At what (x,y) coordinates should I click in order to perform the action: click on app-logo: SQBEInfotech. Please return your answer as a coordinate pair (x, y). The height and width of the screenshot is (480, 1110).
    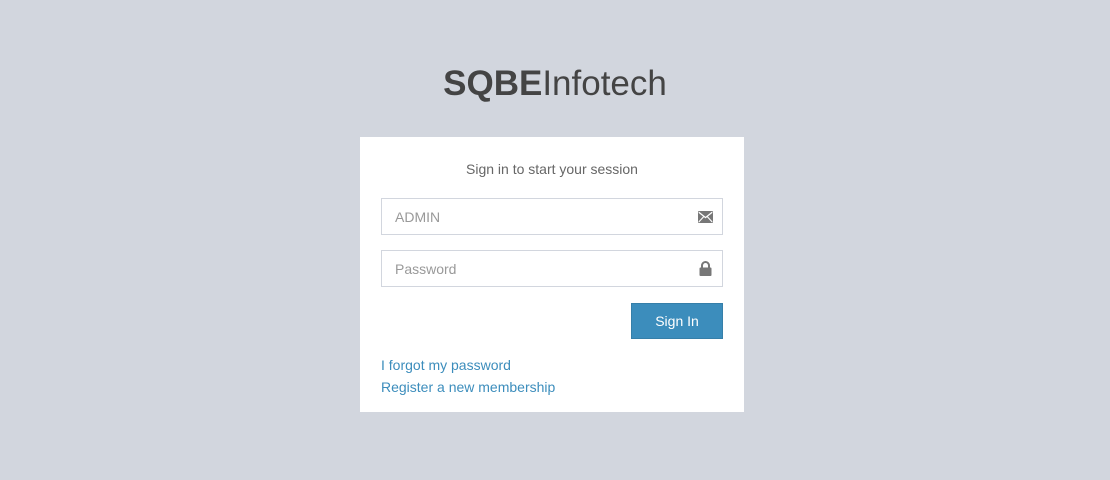
    Looking at the image, I should click on (555, 84).